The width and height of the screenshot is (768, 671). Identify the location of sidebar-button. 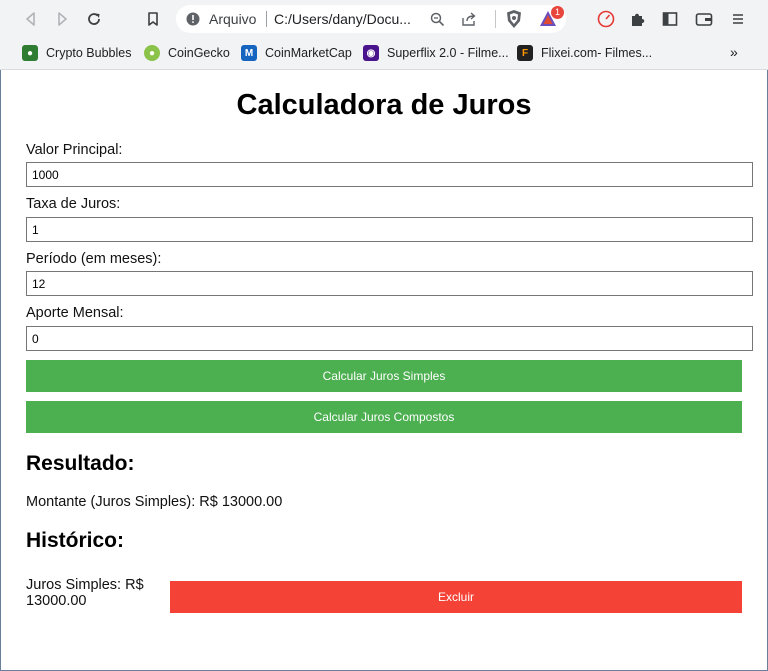
(670, 19).